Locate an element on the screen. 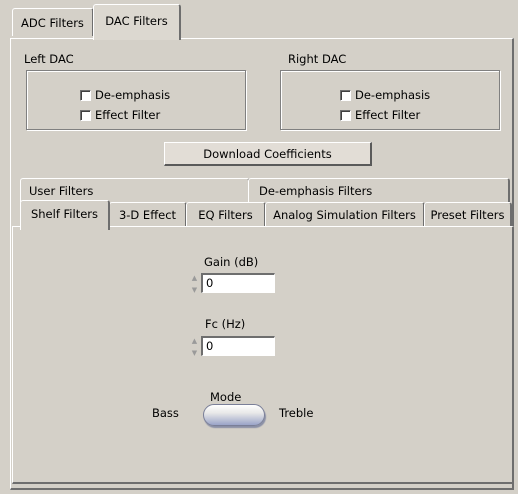  left-dac-title: Left DAC is located at coordinates (49, 59).